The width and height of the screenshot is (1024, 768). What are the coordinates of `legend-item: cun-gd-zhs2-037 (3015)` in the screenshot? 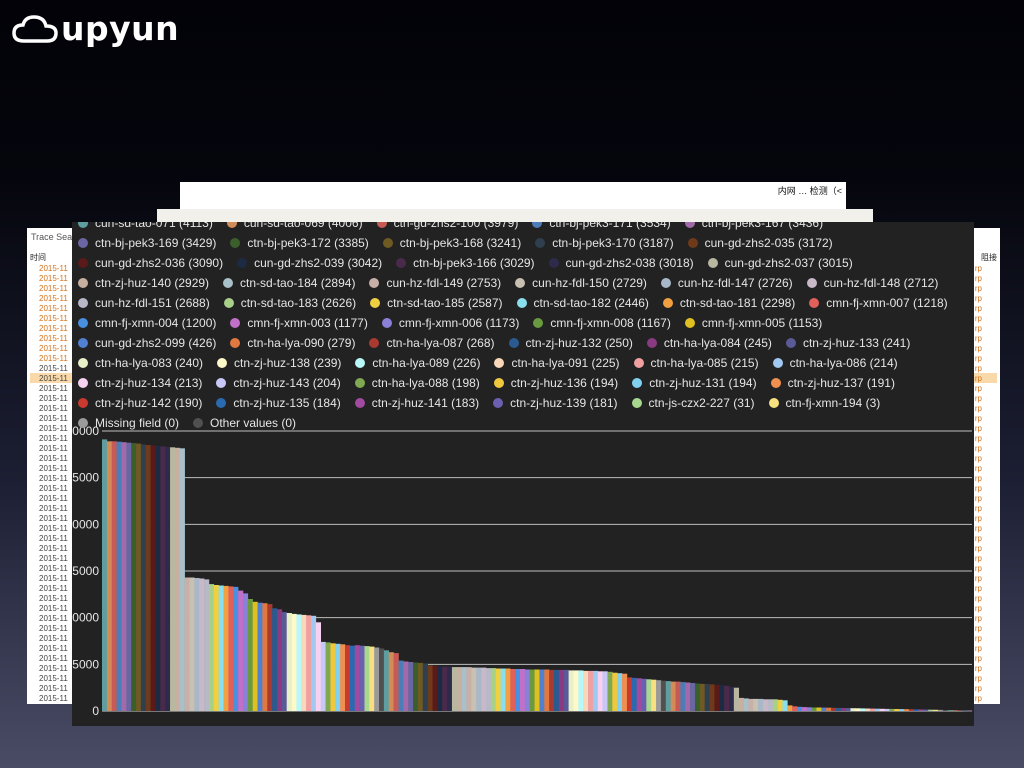 It's located at (780, 263).